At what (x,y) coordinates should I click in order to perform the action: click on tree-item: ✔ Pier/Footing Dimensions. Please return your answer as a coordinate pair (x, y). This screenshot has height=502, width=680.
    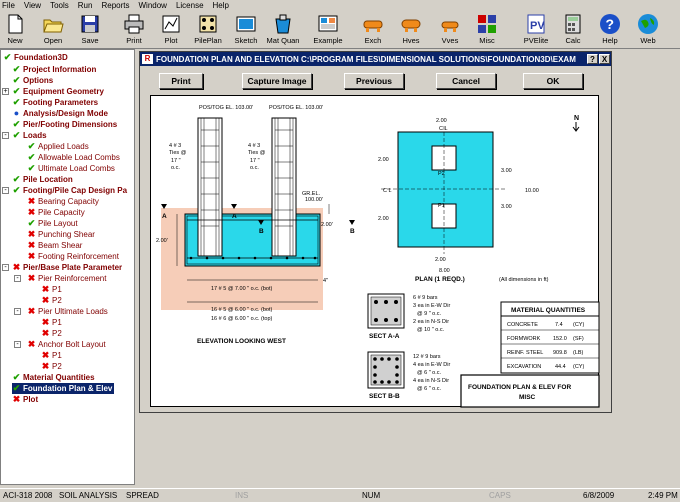
    Looking at the image, I should click on (65, 124).